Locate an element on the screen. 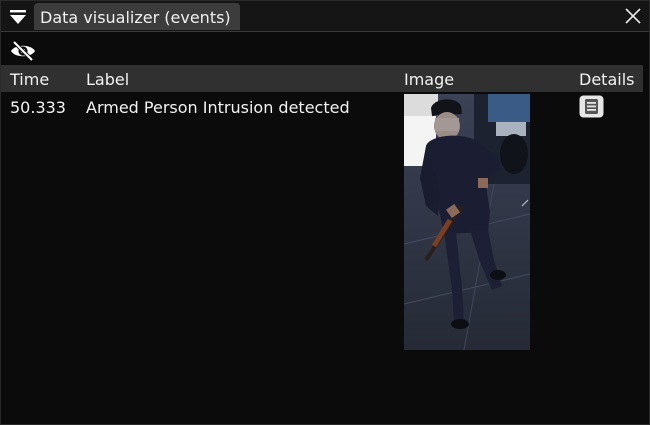 The width and height of the screenshot is (650, 425). cell-time: 50.333 is located at coordinates (38, 107).